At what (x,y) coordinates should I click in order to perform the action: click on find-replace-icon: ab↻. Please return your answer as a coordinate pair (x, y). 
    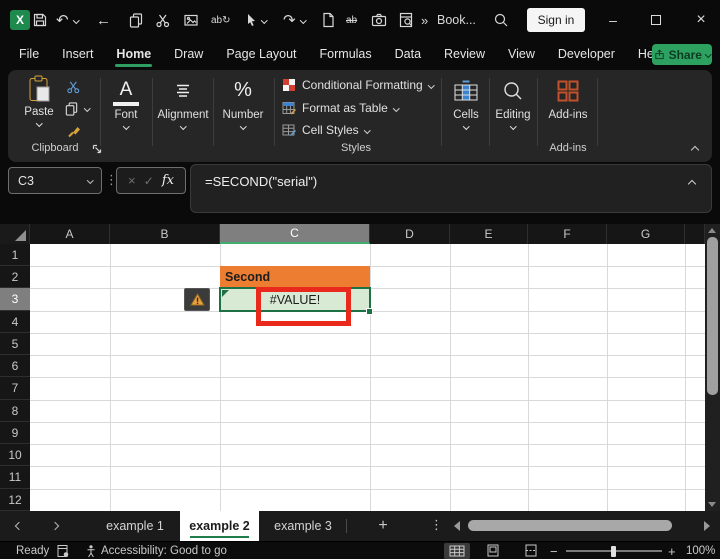
    Looking at the image, I should click on (221, 20).